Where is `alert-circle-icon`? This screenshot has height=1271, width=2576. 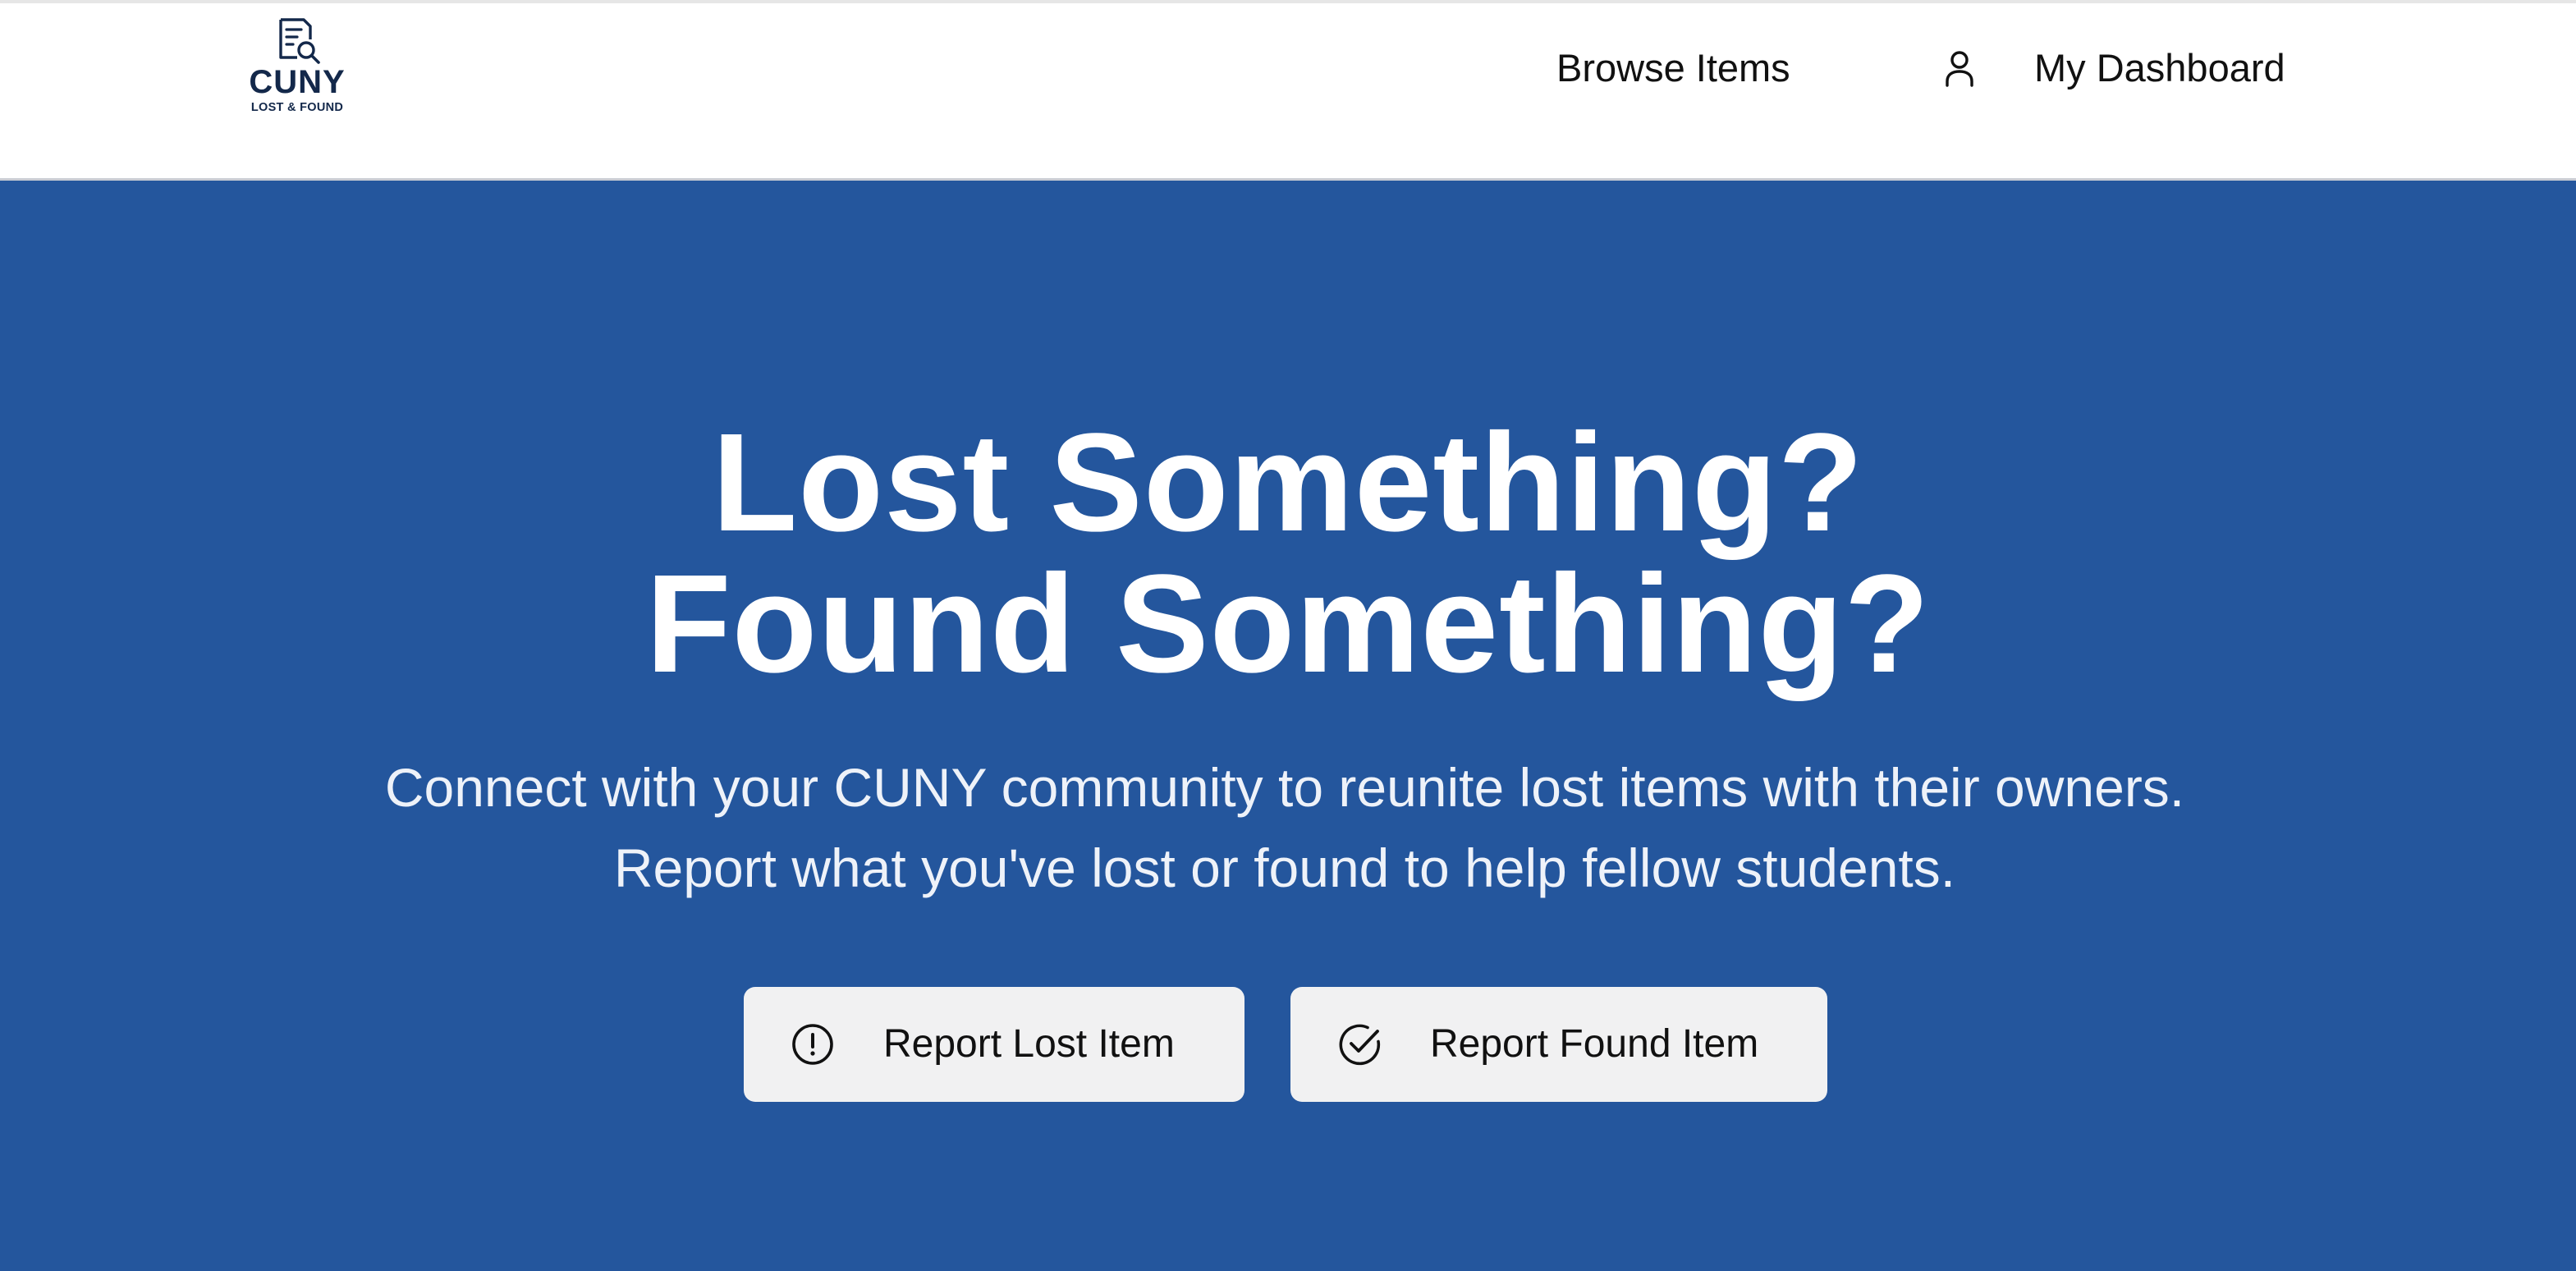
alert-circle-icon is located at coordinates (813, 1045).